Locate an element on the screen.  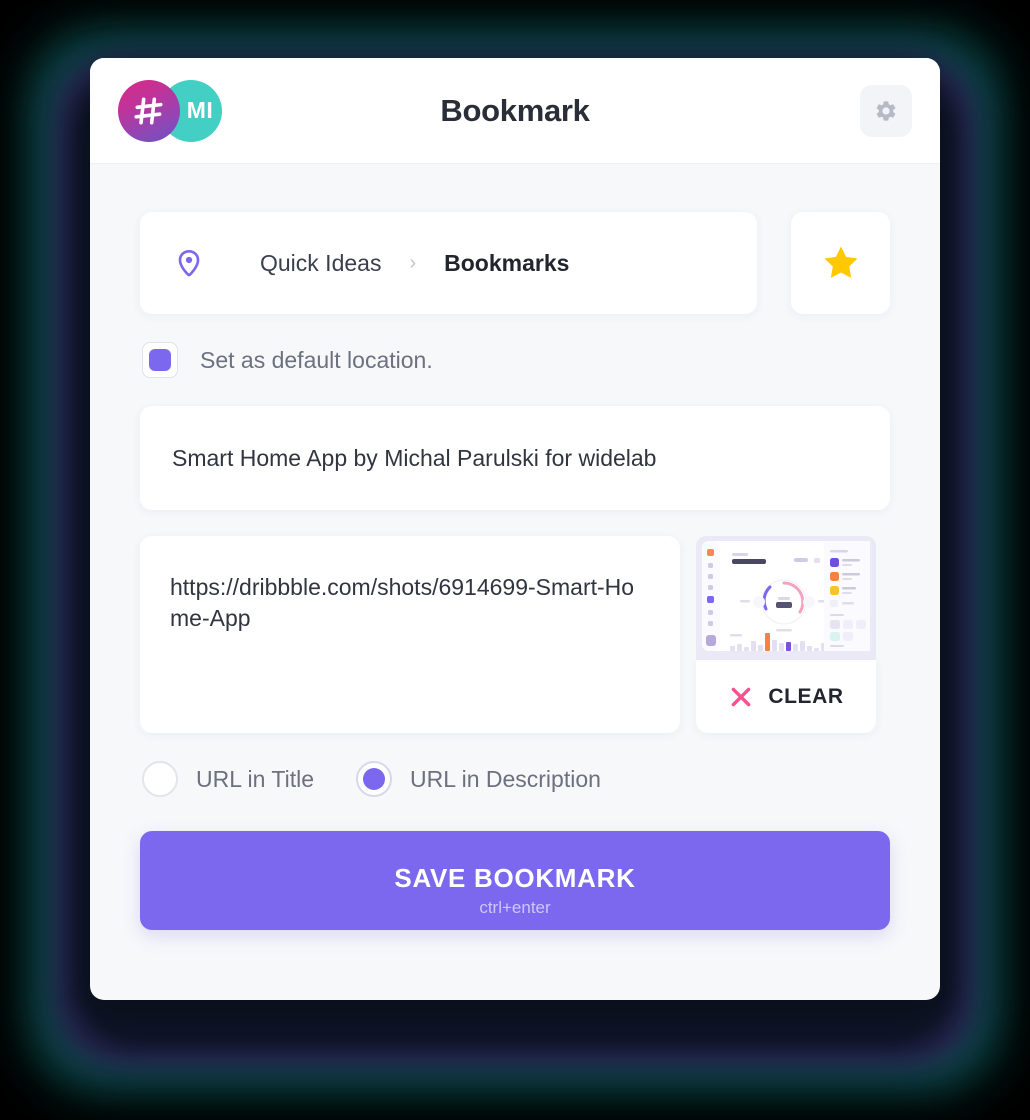
window-header: MI Bookmark is located at coordinates (515, 111).